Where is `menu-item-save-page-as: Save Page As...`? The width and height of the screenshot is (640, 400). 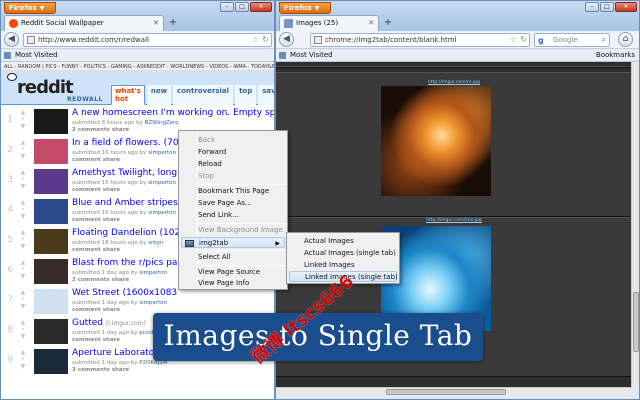
menu-item-save-page-as: Save Page As... is located at coordinates (233, 203).